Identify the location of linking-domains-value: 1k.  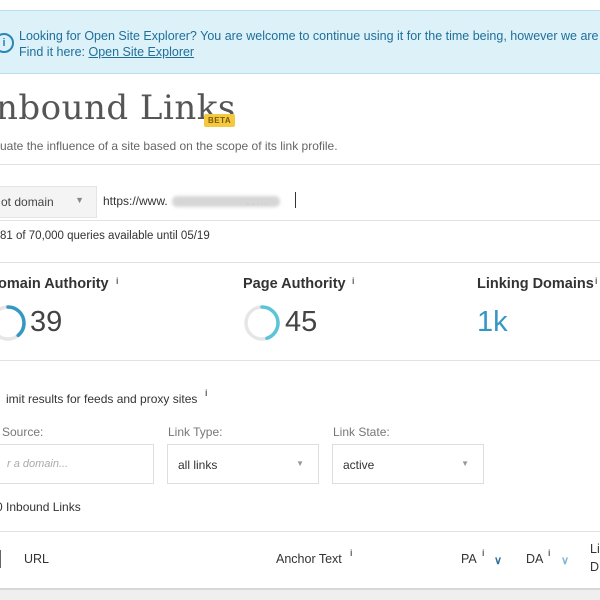
(492, 322).